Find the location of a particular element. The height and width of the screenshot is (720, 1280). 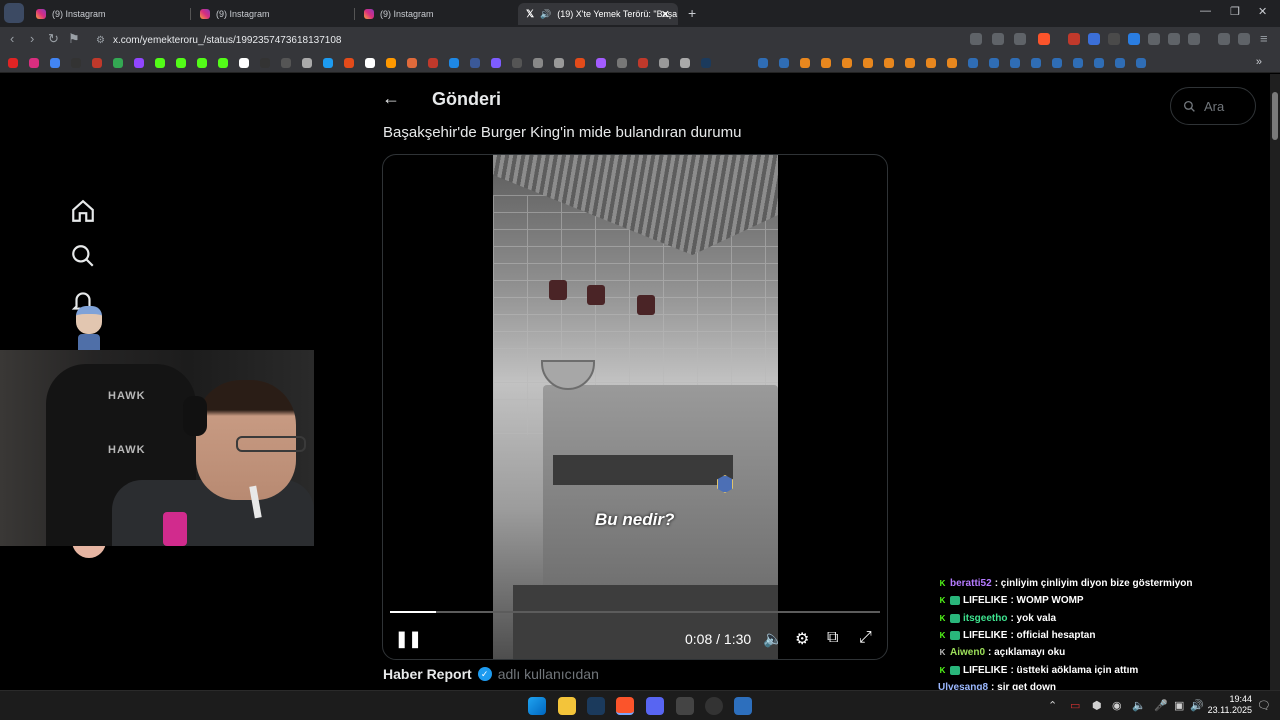

back-icon: ‹ is located at coordinates (12, 38).